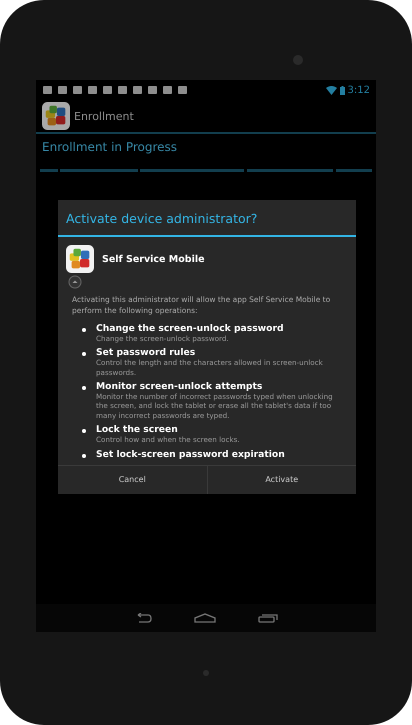 This screenshot has width=412, height=725. Describe the element at coordinates (205, 618) in the screenshot. I see `home-icon` at that location.